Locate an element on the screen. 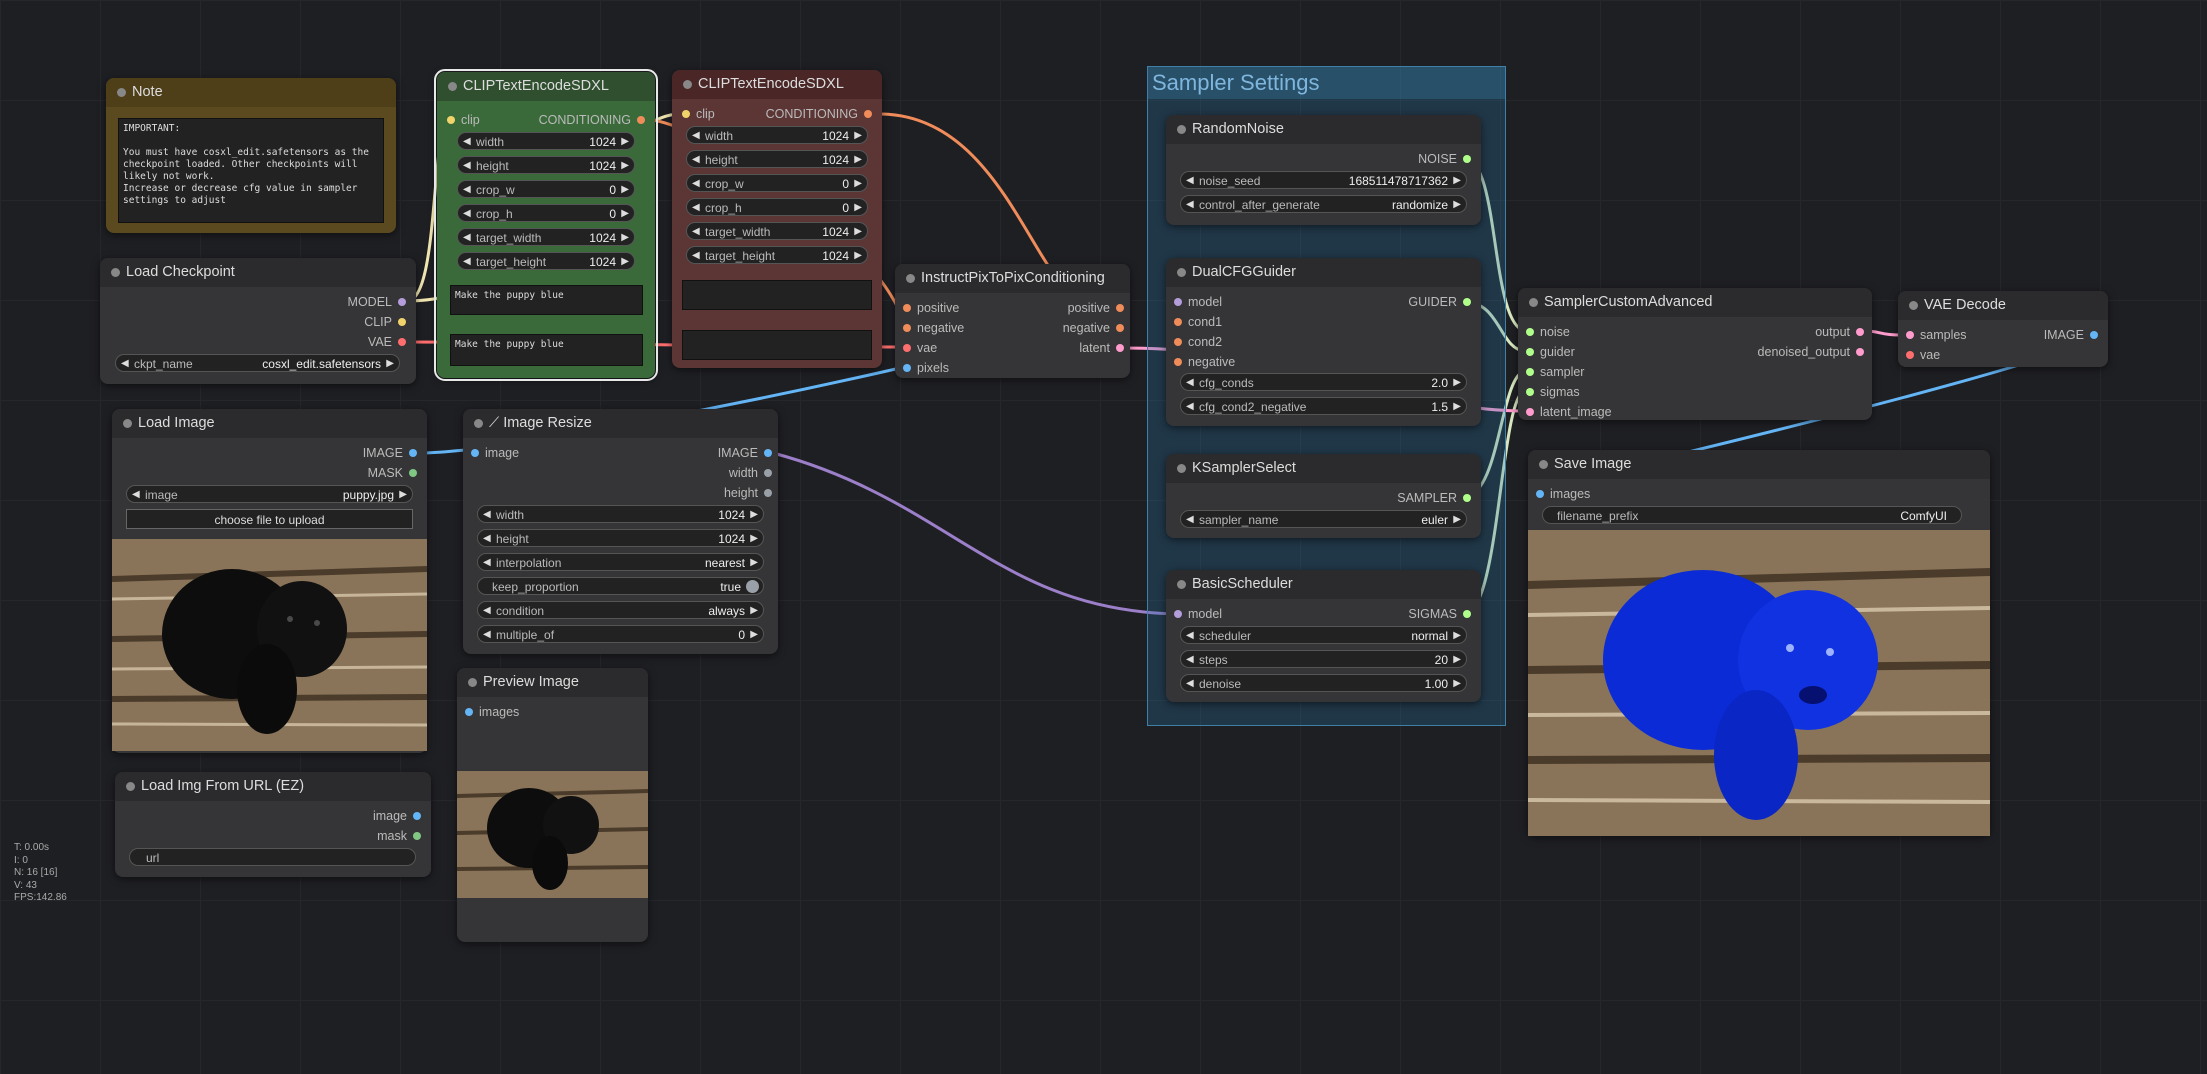 The height and width of the screenshot is (1074, 2207). text-g-input is located at coordinates (777, 295).